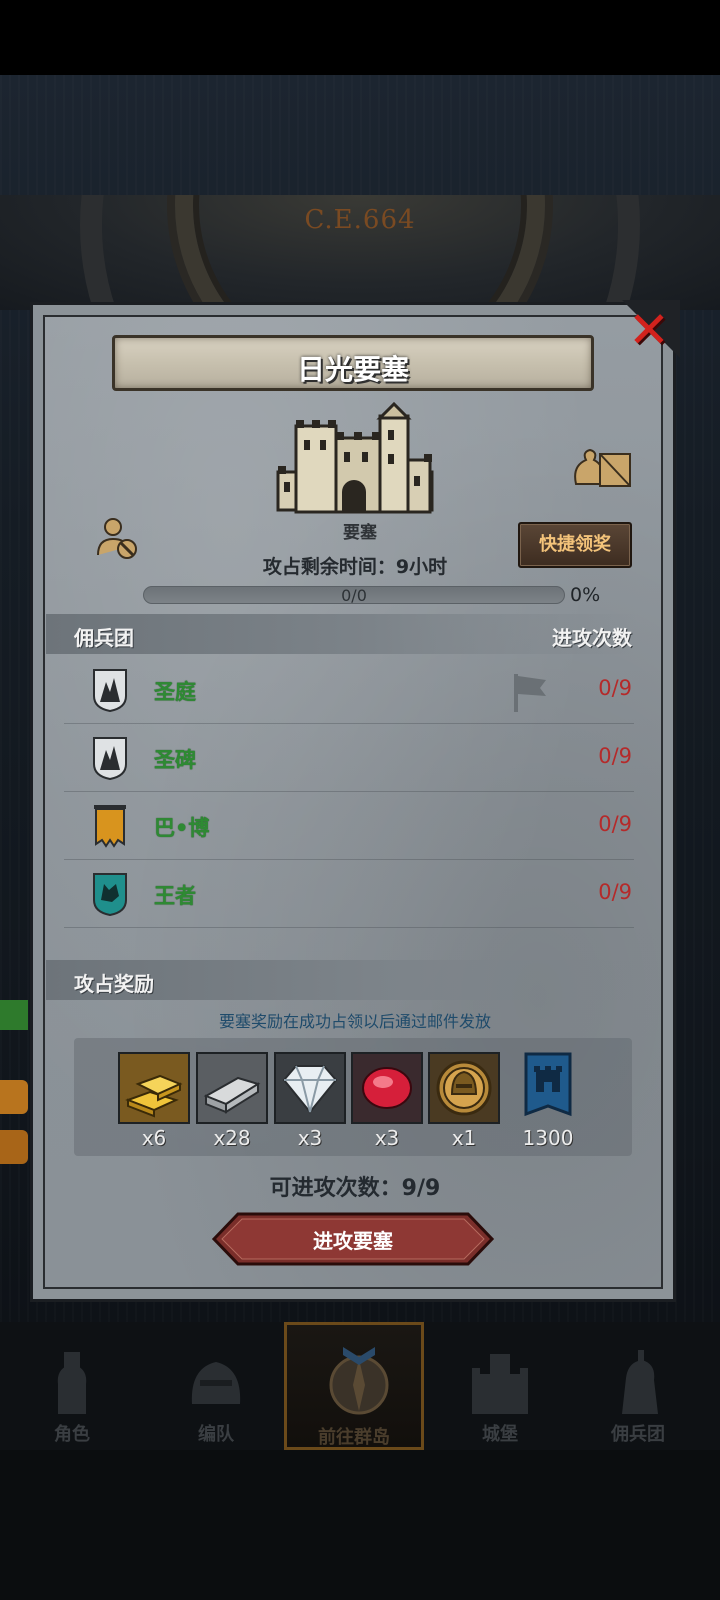 This screenshot has height=1600, width=720. What do you see at coordinates (585, 595) in the screenshot?
I see `progress-percent: 0%` at bounding box center [585, 595].